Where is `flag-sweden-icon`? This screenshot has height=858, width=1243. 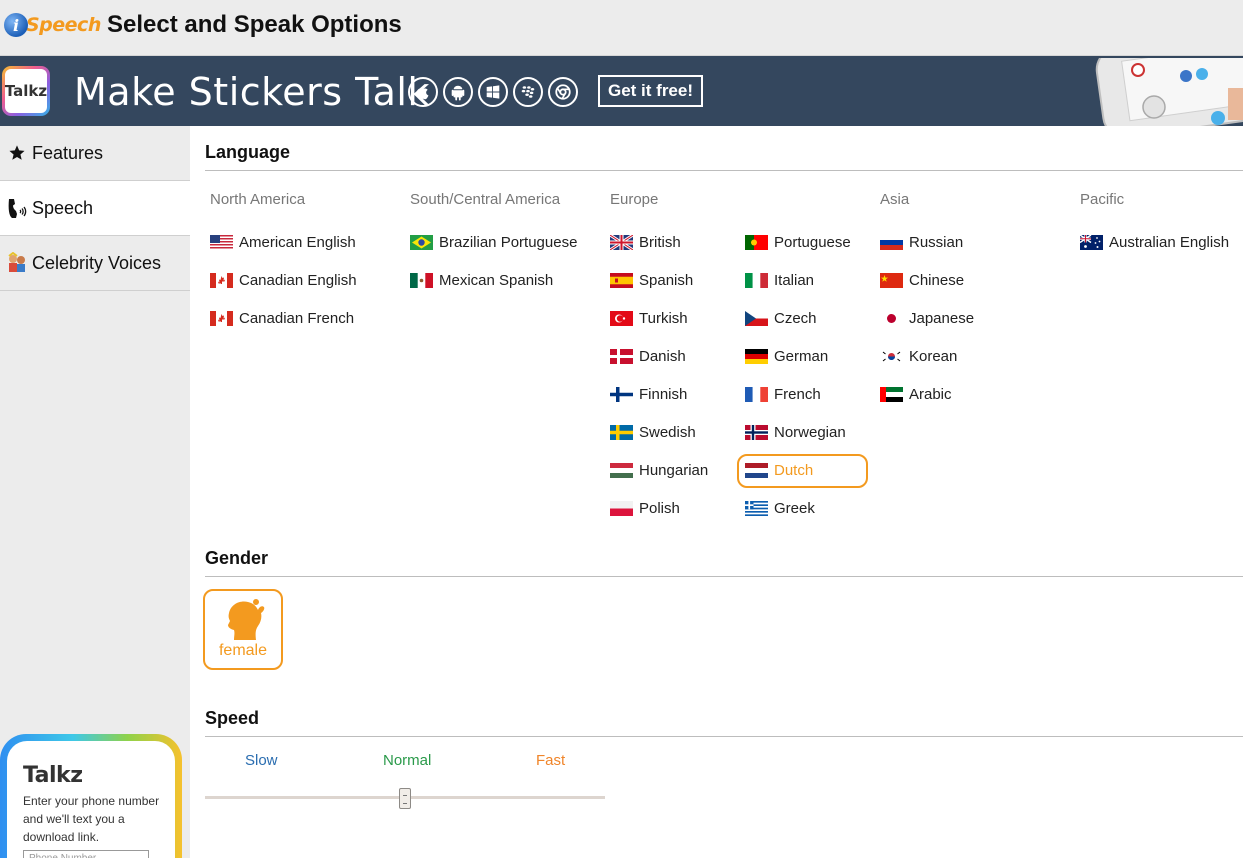
flag-sweden-icon is located at coordinates (621, 432).